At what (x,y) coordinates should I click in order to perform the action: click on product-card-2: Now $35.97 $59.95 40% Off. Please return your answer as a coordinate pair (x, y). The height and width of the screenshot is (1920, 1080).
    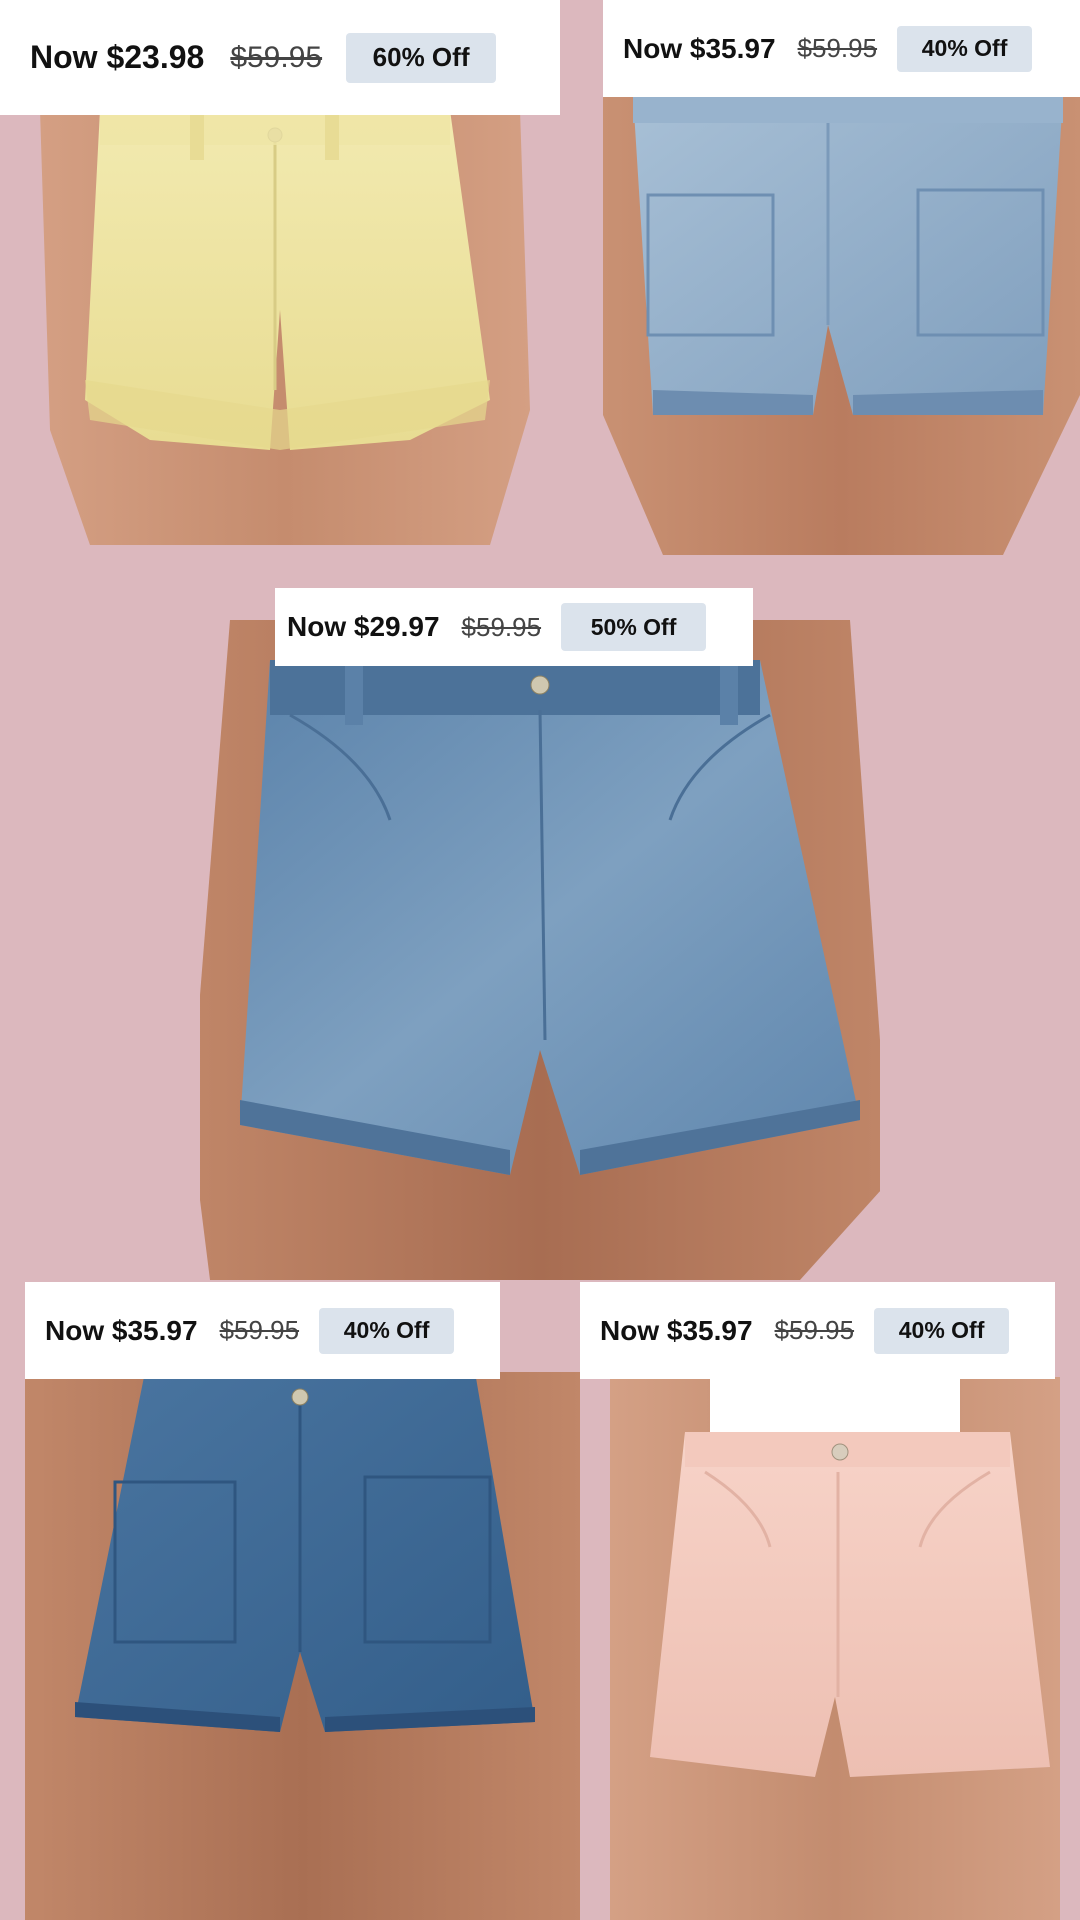
    Looking at the image, I should click on (841, 277).